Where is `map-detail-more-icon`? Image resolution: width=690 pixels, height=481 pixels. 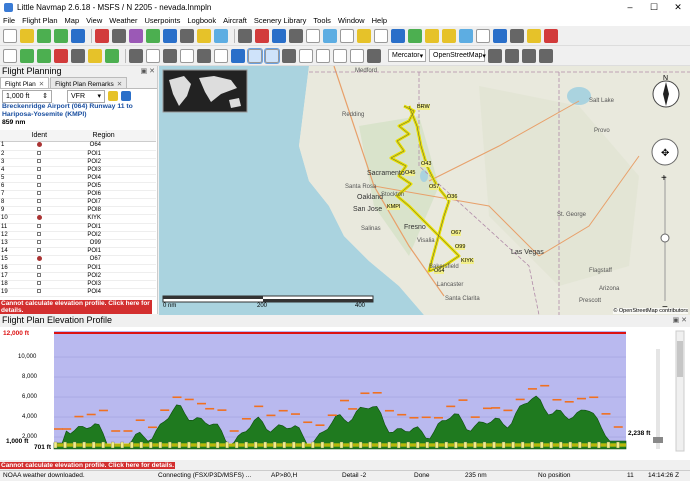
map-detail-more-icon is located at coordinates (272, 55).